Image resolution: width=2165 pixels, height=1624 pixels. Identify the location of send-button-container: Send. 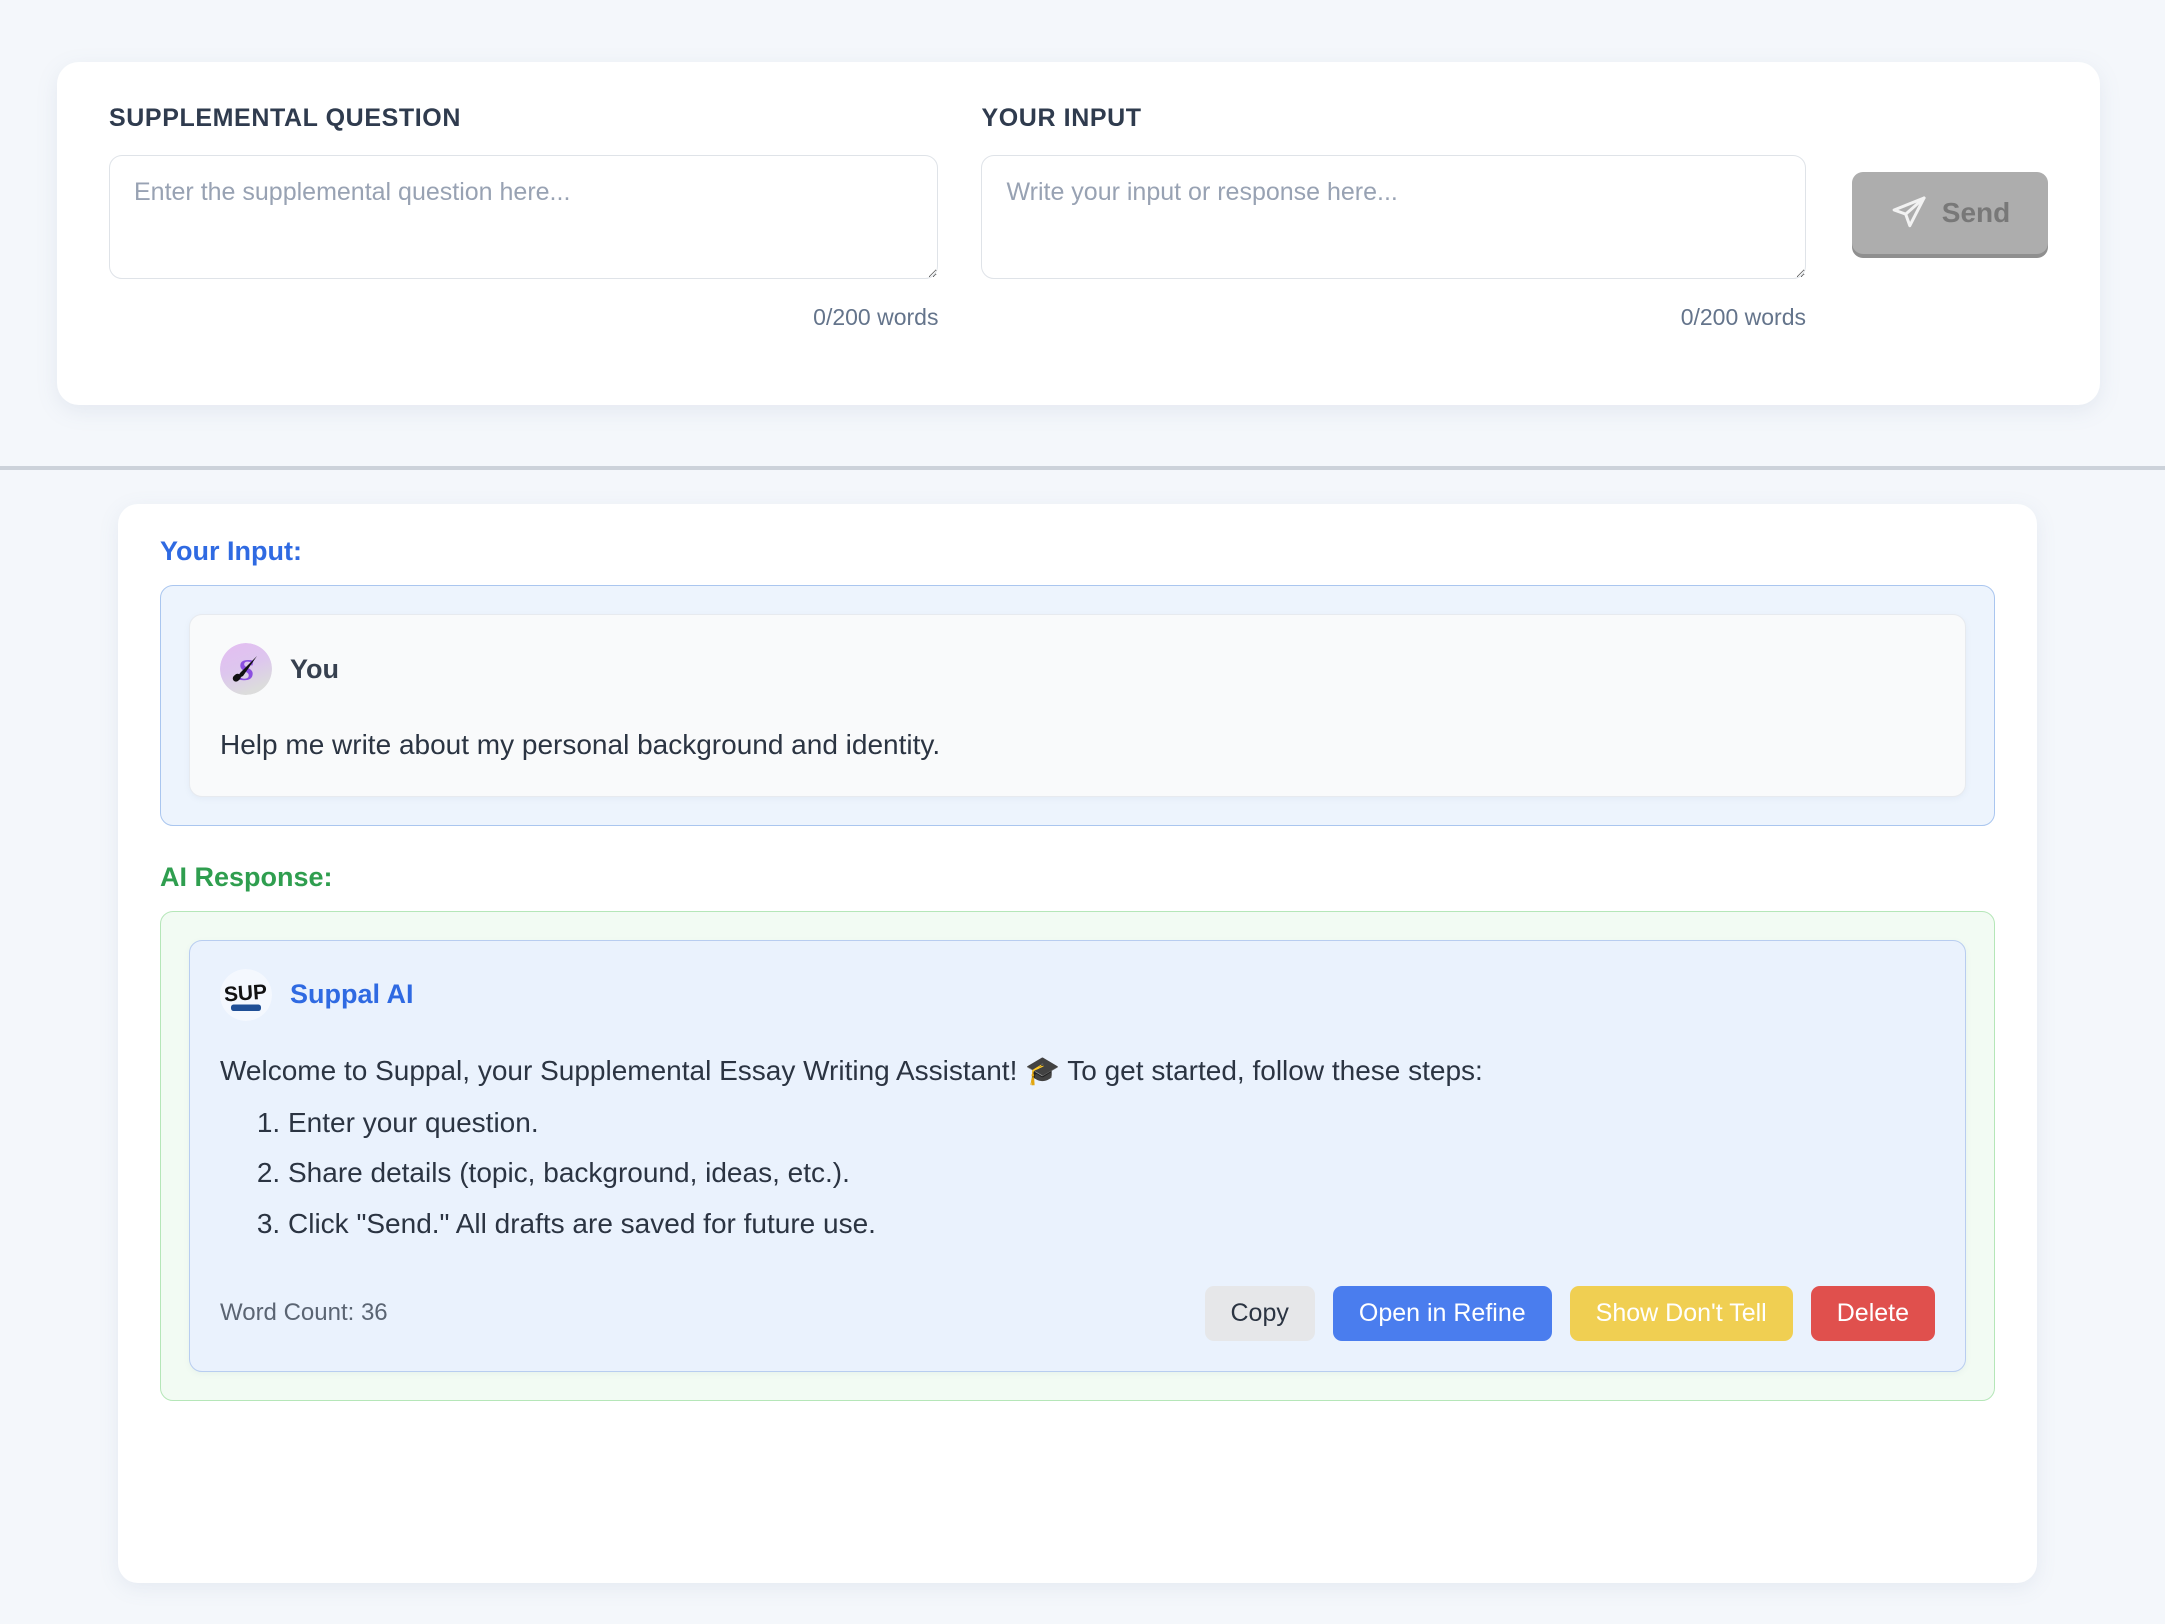
(1950, 179).